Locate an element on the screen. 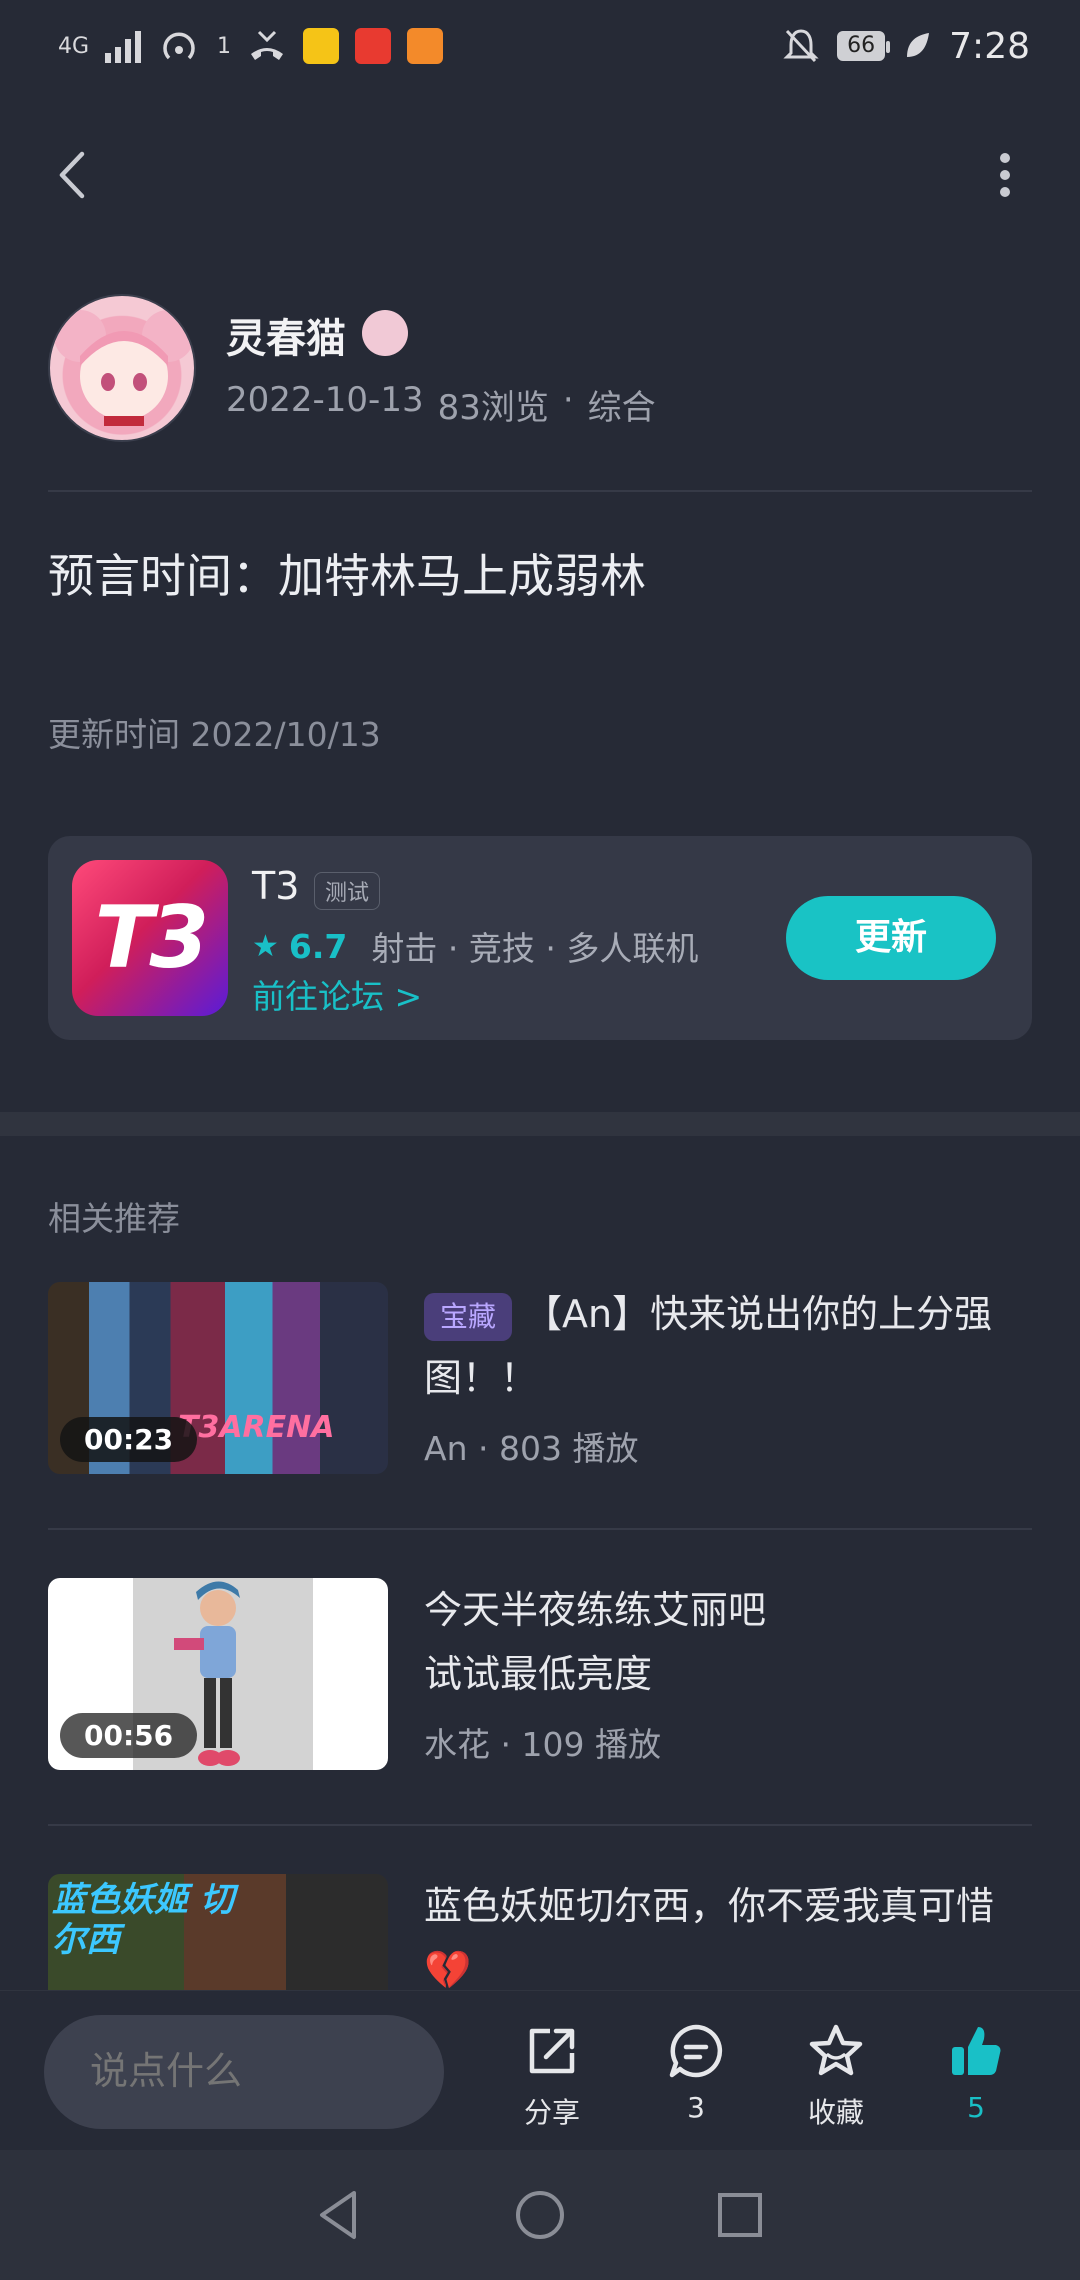 The height and width of the screenshot is (2280, 1080). leaf-icon is located at coordinates (918, 45).